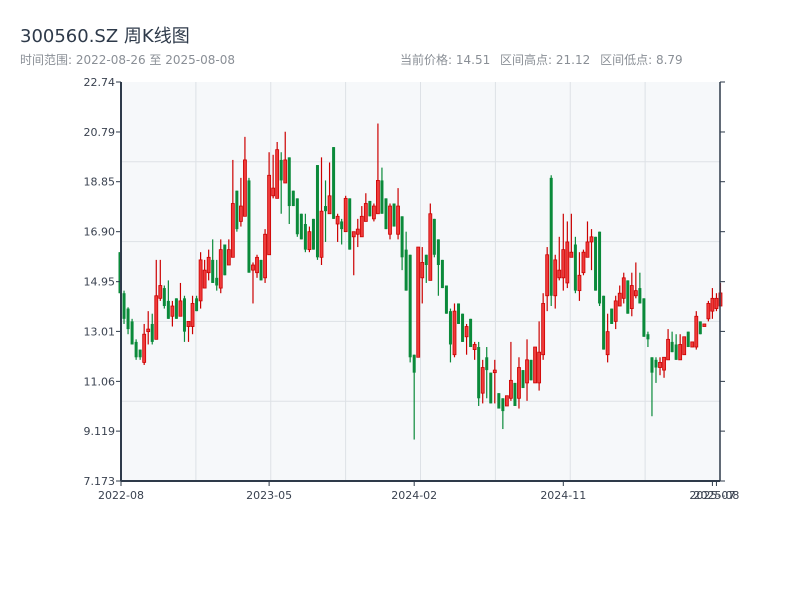  What do you see at coordinates (100, 132) in the screenshot?
I see `y-tick-label: 20.79` at bounding box center [100, 132].